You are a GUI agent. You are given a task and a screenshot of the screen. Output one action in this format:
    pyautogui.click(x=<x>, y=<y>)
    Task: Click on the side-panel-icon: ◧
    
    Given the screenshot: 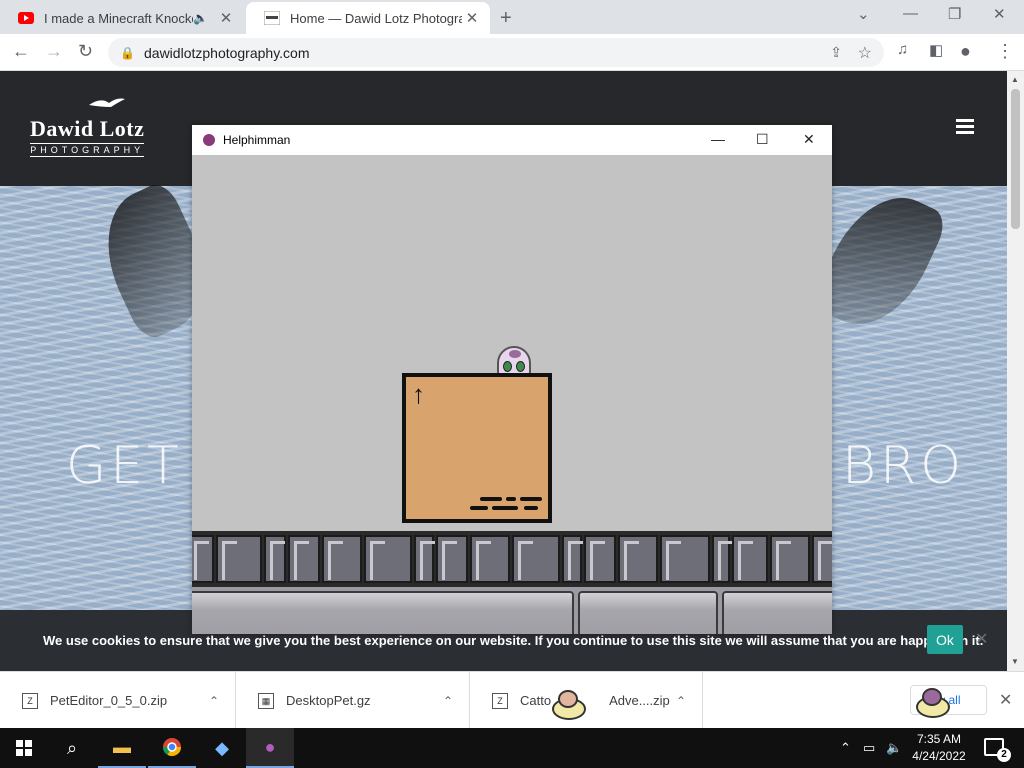 What is the action you would take?
    pyautogui.click(x=936, y=50)
    